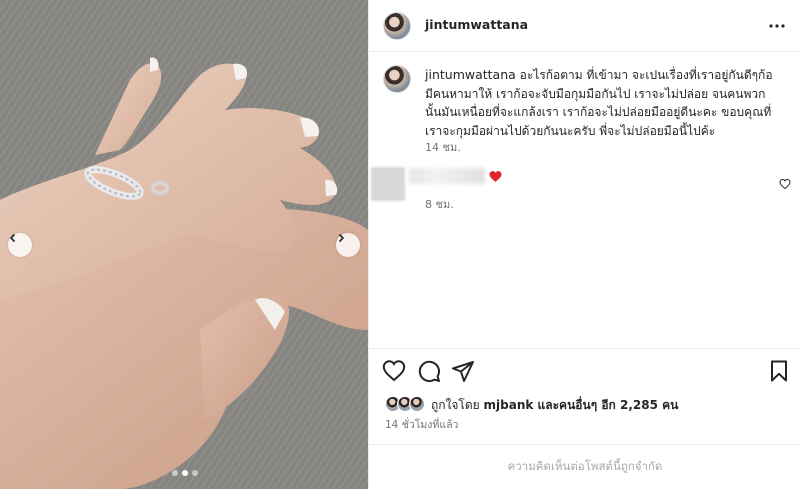 The width and height of the screenshot is (800, 489). I want to click on caption-timestamp: 14 ชม., so click(443, 147).